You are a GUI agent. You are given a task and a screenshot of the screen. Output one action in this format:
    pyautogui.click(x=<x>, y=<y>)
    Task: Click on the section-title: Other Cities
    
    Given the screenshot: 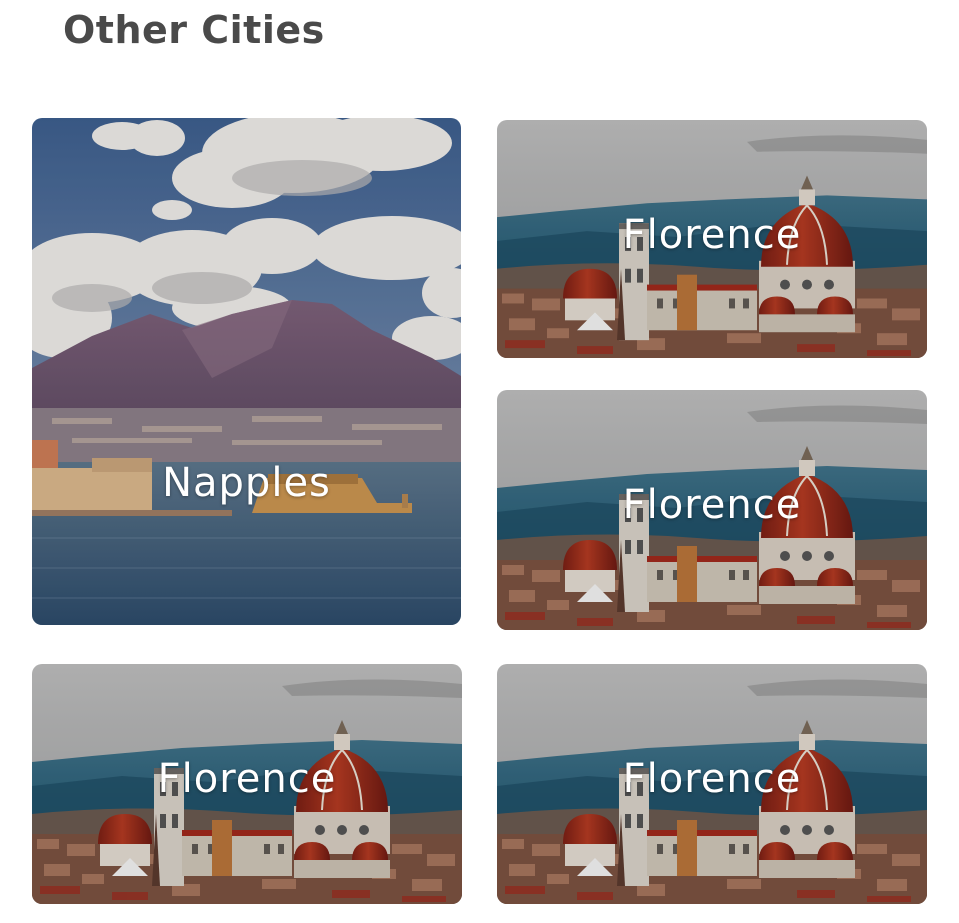 What is the action you would take?
    pyautogui.click(x=194, y=30)
    